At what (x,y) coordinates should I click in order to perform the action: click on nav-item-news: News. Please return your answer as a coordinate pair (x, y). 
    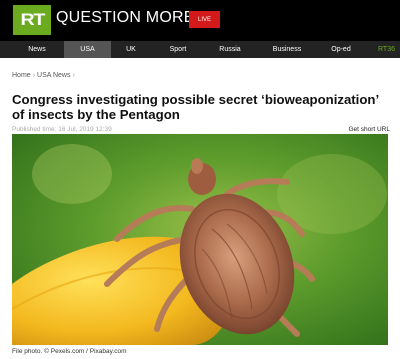
    Looking at the image, I should click on (37, 49).